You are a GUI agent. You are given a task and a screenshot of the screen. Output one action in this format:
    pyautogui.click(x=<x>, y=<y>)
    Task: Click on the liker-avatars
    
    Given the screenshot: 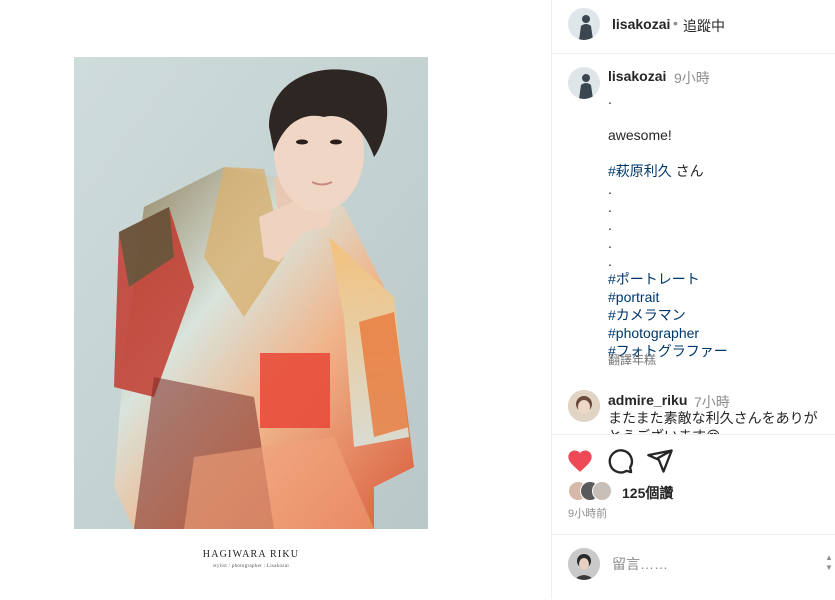 What is the action you would take?
    pyautogui.click(x=595, y=491)
    